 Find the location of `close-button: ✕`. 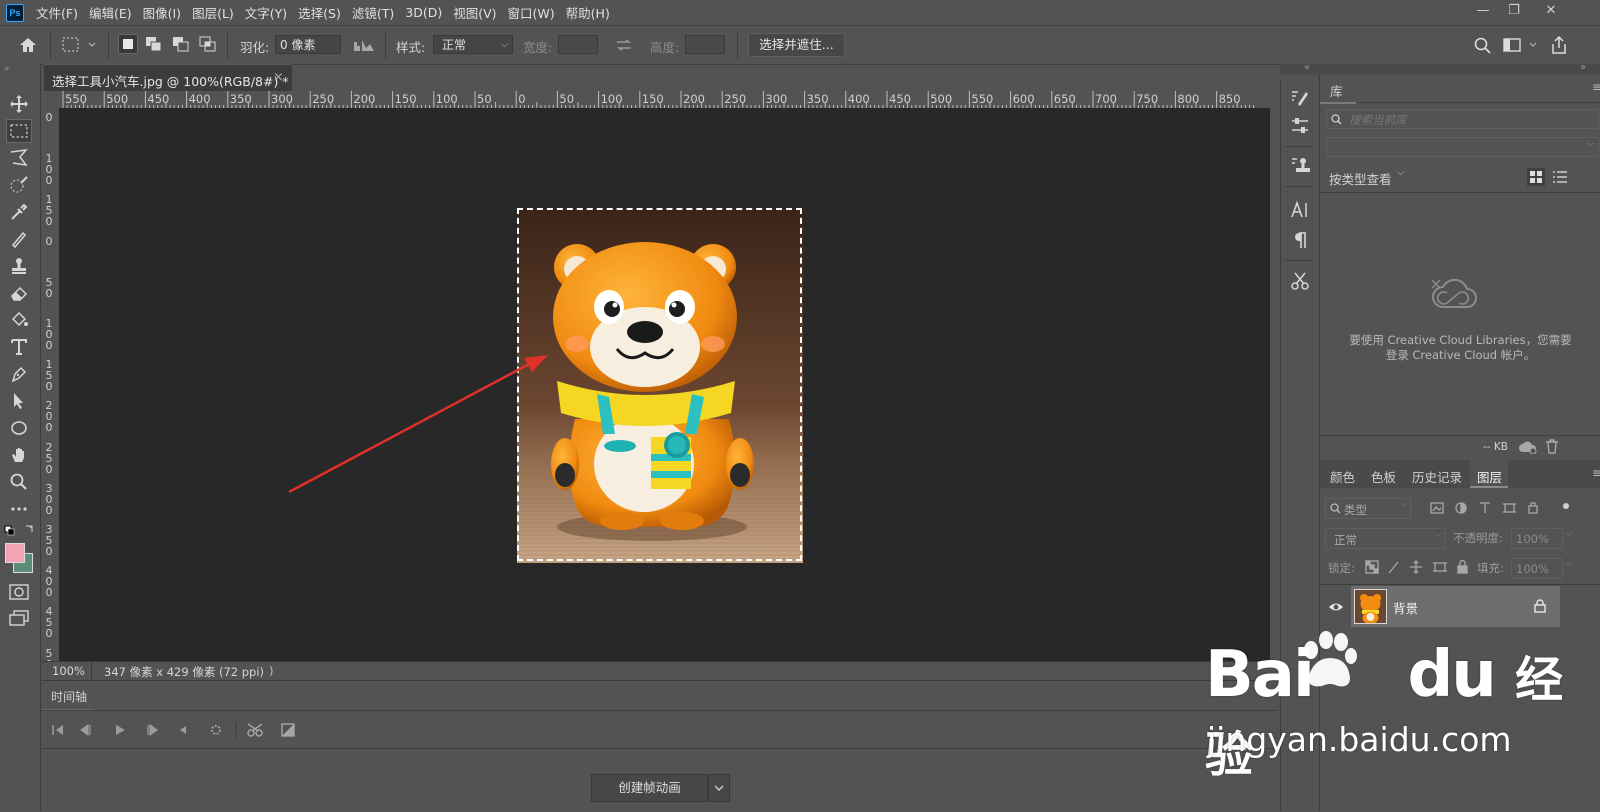

close-button: ✕ is located at coordinates (1551, 11).